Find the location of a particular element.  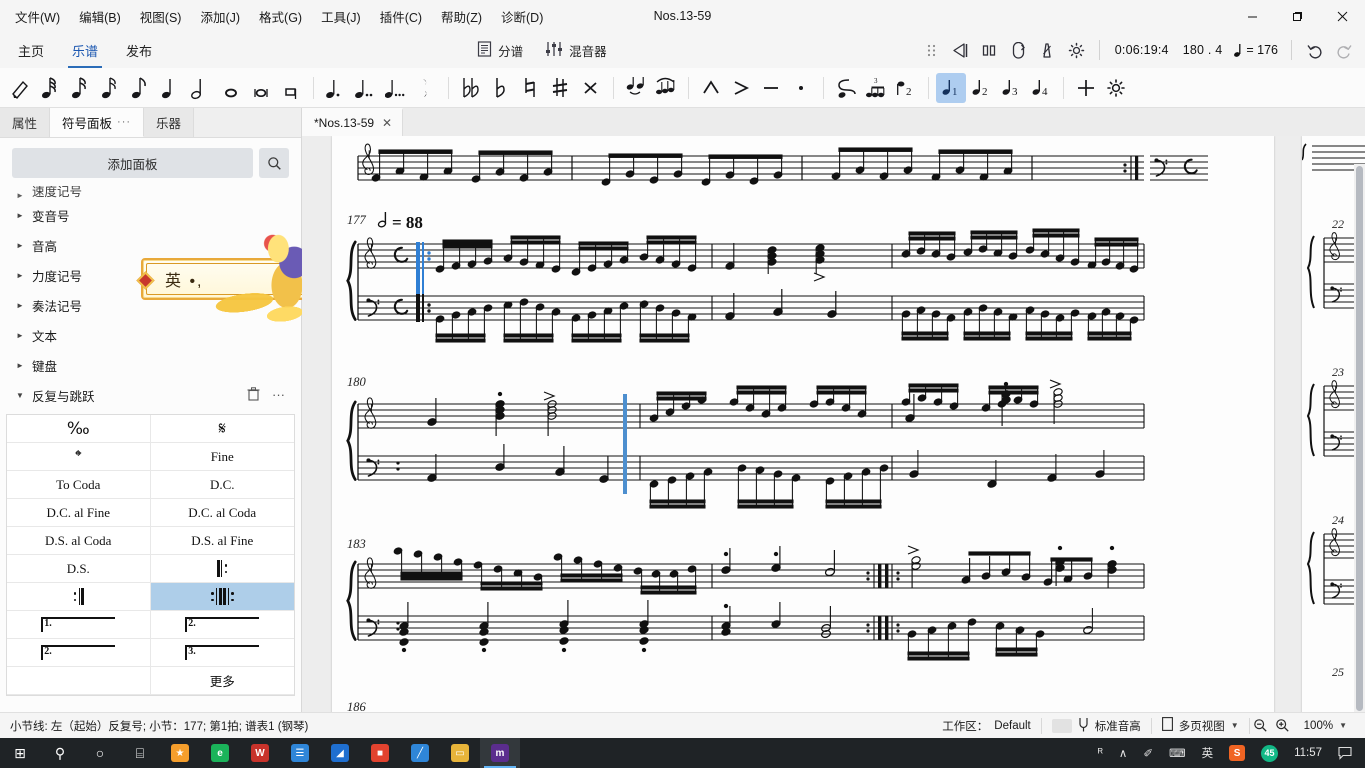

symbol-end-start-repeat is located at coordinates (222, 597).